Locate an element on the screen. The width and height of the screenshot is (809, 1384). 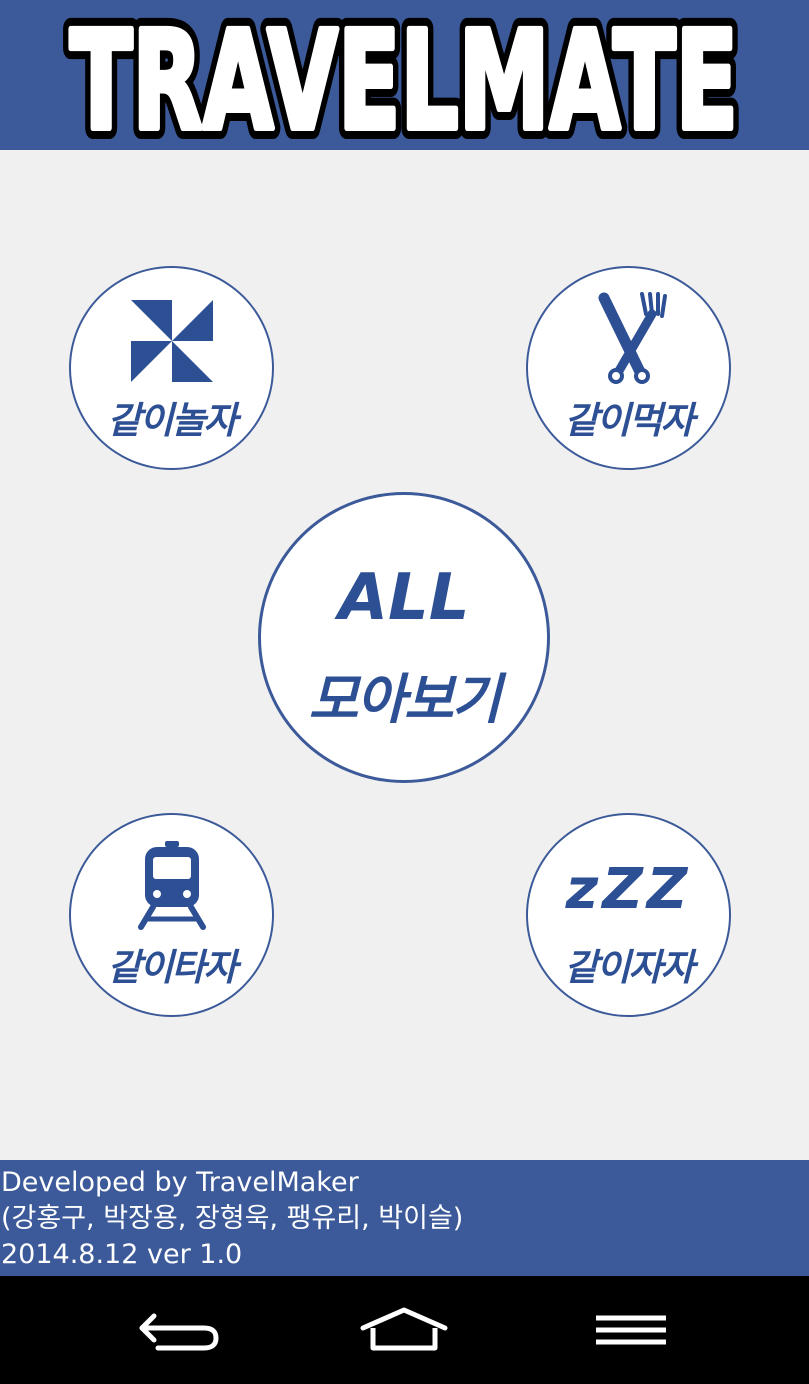
app-title: TRAVELMATE is located at coordinates (404, 76).